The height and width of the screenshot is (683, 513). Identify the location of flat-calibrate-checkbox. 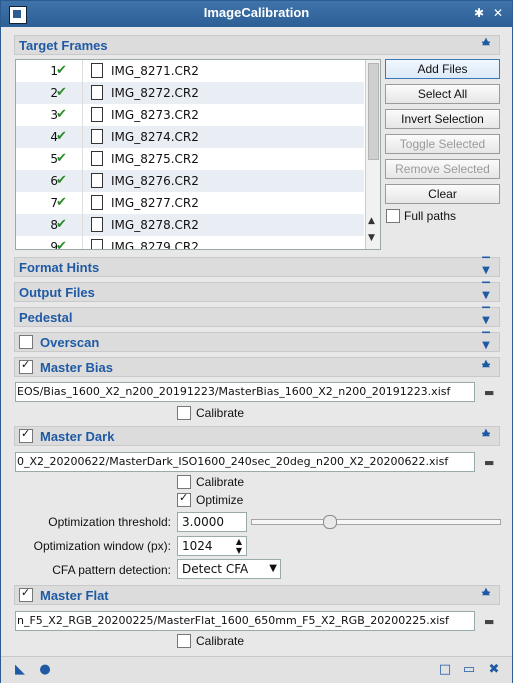
(184, 641).